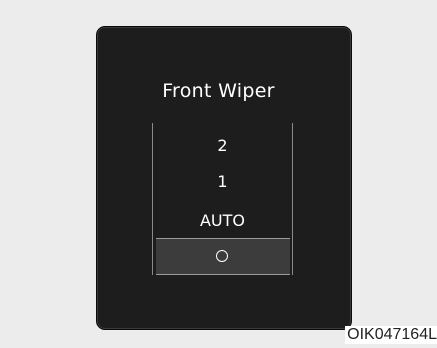 The height and width of the screenshot is (348, 437). What do you see at coordinates (222, 181) in the screenshot?
I see `wiper-option-1: 1` at bounding box center [222, 181].